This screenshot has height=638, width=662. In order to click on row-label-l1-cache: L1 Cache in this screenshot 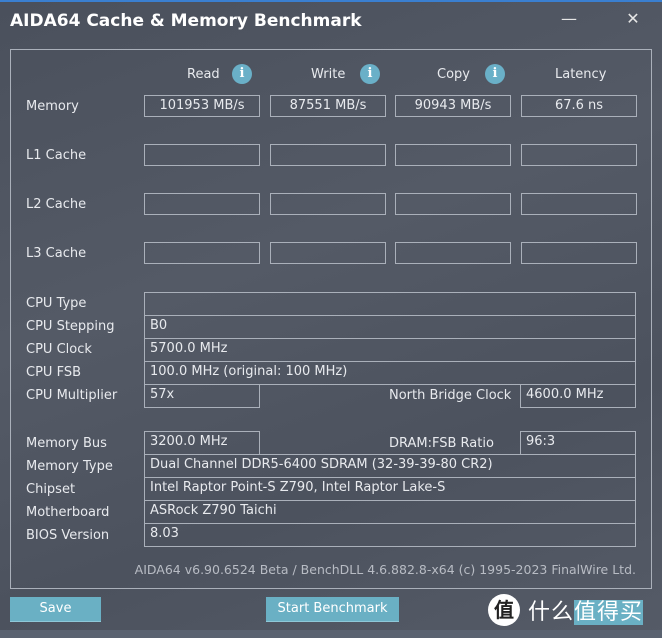, I will do `click(56, 155)`.